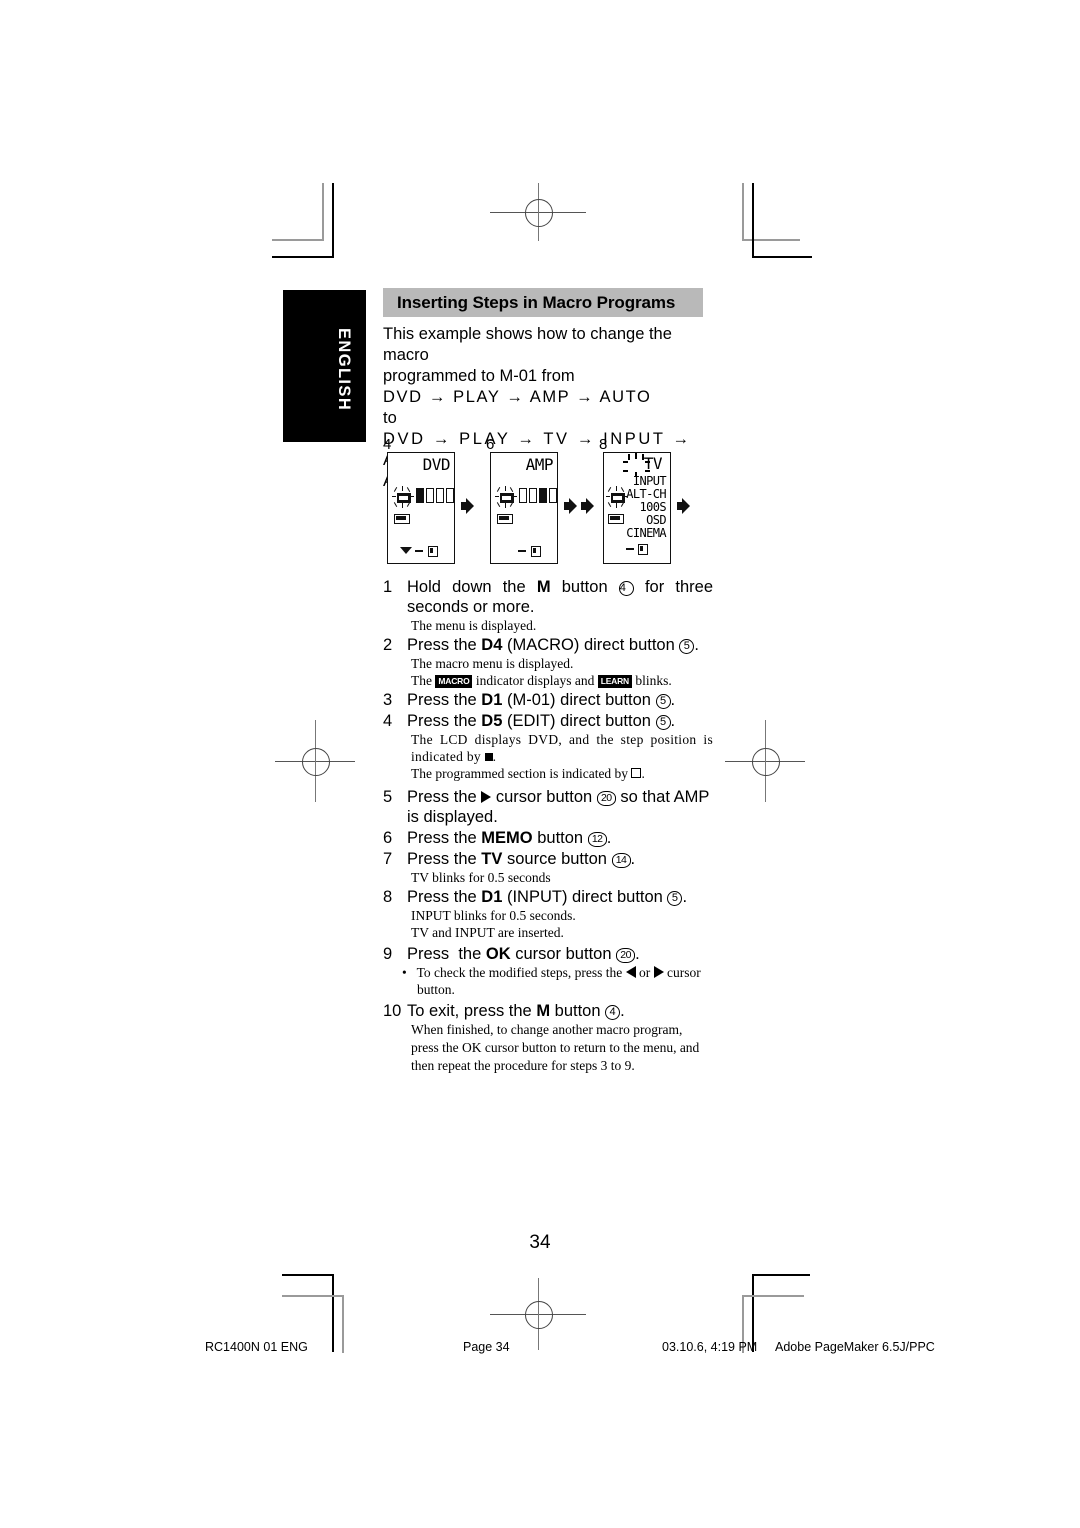 The height and width of the screenshot is (1528, 1080). I want to click on step-note: TV blinks for 0.5 seconds, so click(481, 877).